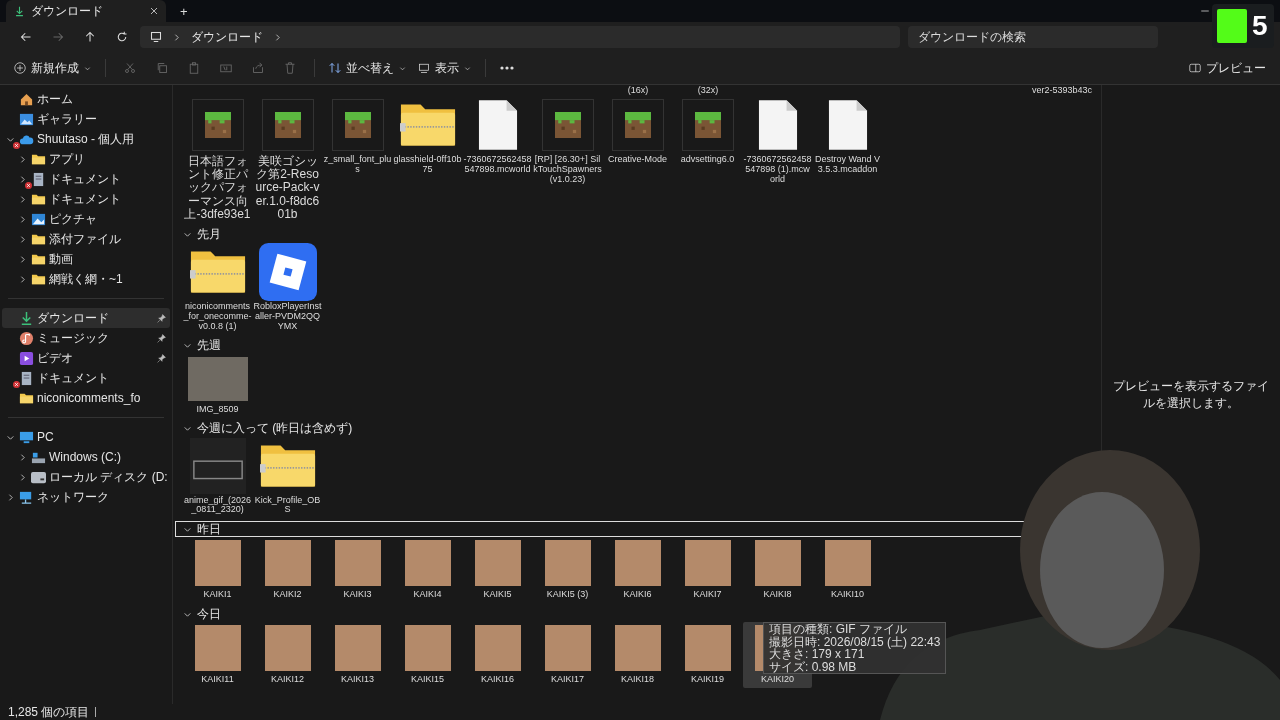 The image size is (1280, 720). I want to click on file-item: Destroy Wand V3.5.3.mcaddon, so click(847, 137).